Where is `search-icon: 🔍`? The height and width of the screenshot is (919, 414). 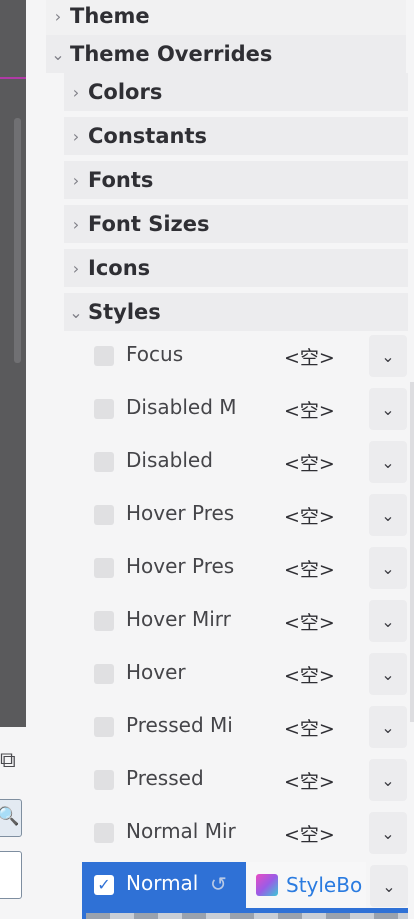
search-icon: 🔍 is located at coordinates (10, 816).